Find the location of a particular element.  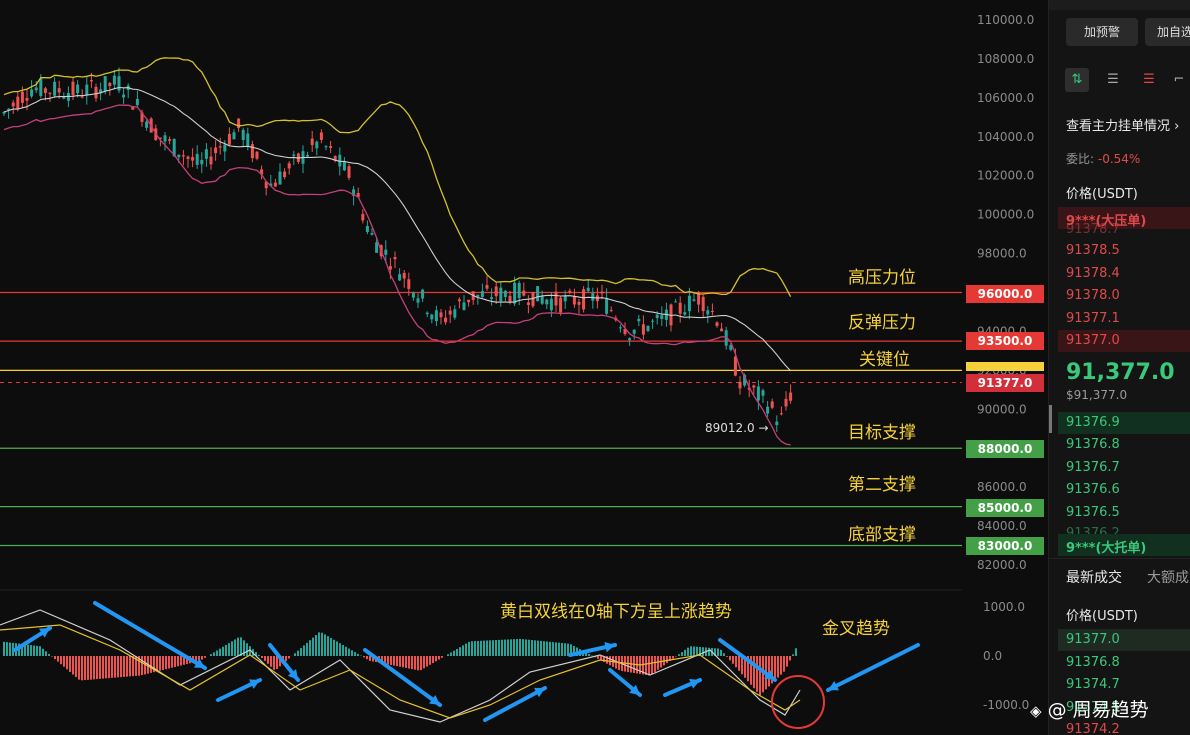

tab-latest-trades: 最新成交 is located at coordinates (1094, 577).